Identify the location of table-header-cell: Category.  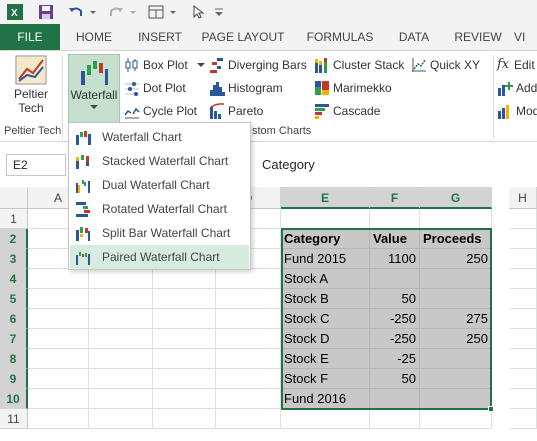
(325, 239).